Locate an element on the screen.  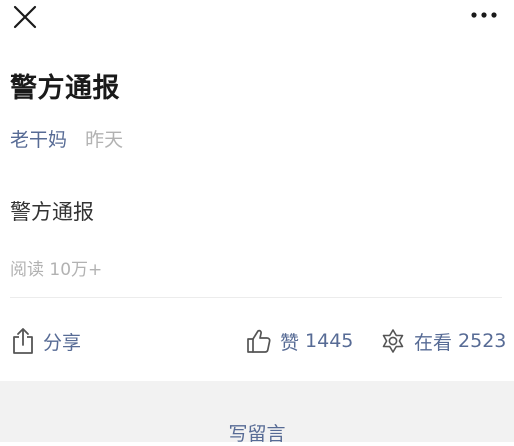
more-button is located at coordinates (484, 15).